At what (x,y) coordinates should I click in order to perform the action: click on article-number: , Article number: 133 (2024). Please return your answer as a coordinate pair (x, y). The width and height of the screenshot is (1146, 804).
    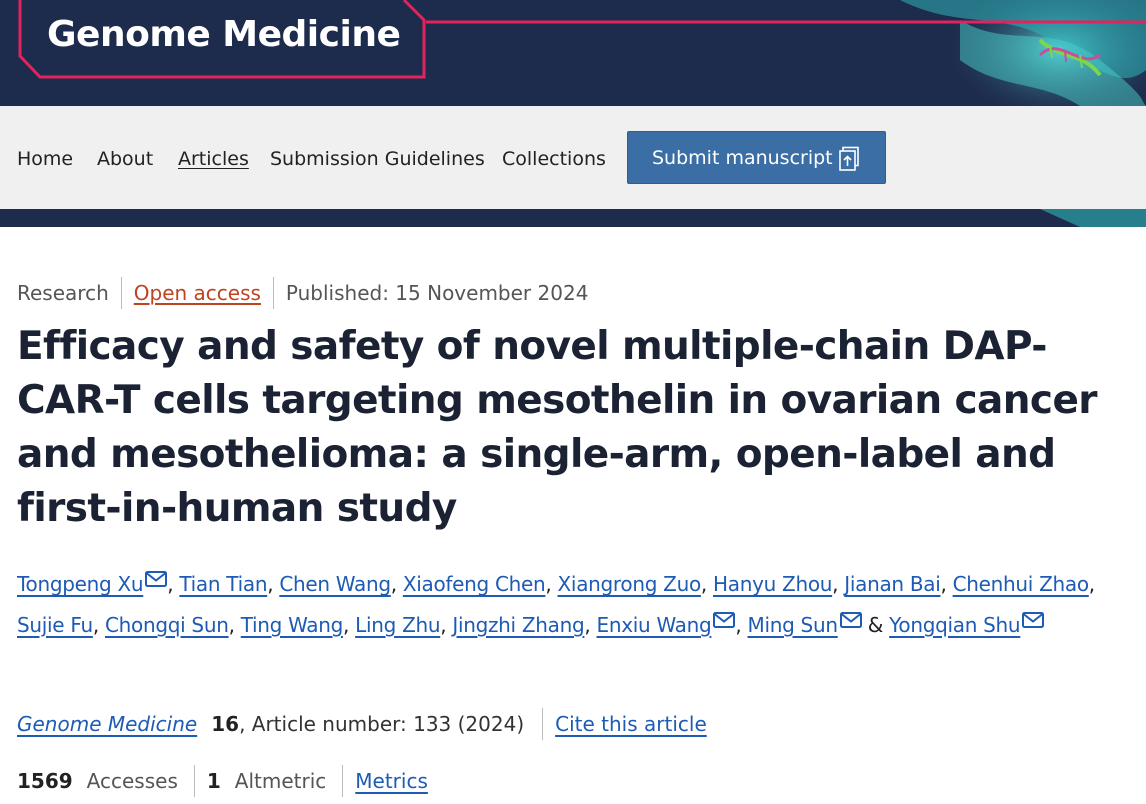
    Looking at the image, I should click on (382, 724).